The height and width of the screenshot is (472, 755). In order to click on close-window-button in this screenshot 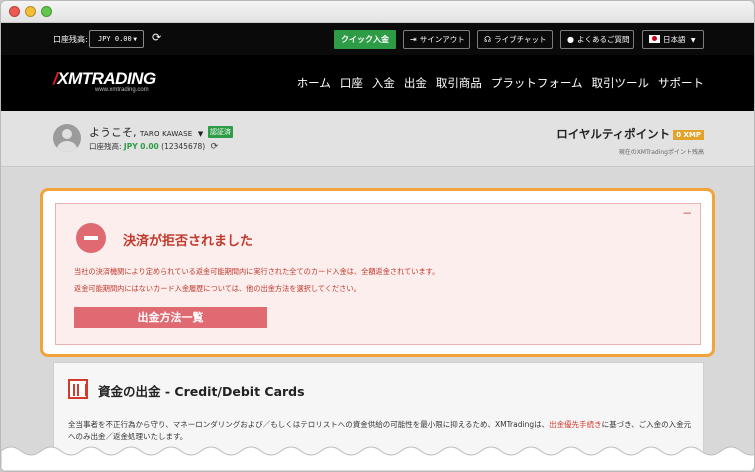, I will do `click(14, 11)`.